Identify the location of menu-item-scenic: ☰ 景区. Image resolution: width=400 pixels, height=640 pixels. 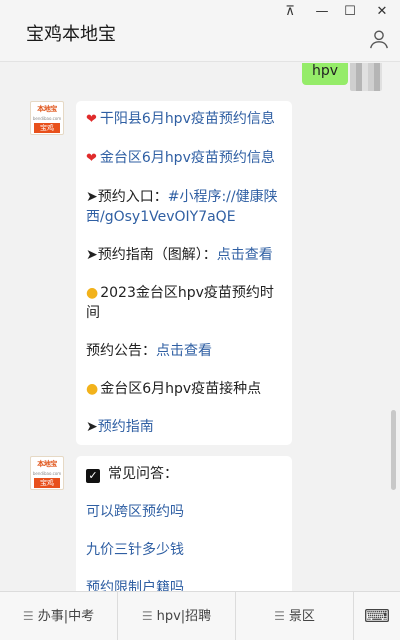
(295, 616).